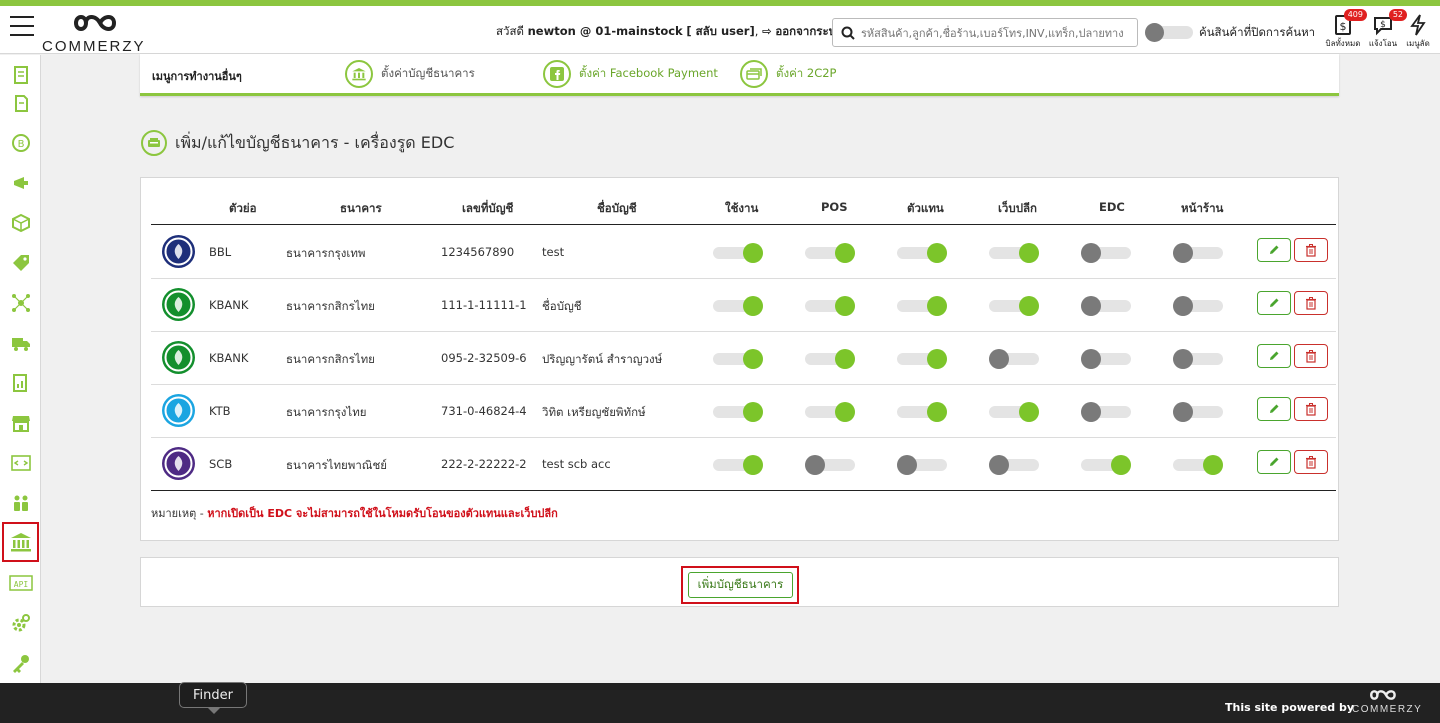 The width and height of the screenshot is (1440, 723). Describe the element at coordinates (101, 31) in the screenshot. I see `brand-logo: COMMERZY` at that location.